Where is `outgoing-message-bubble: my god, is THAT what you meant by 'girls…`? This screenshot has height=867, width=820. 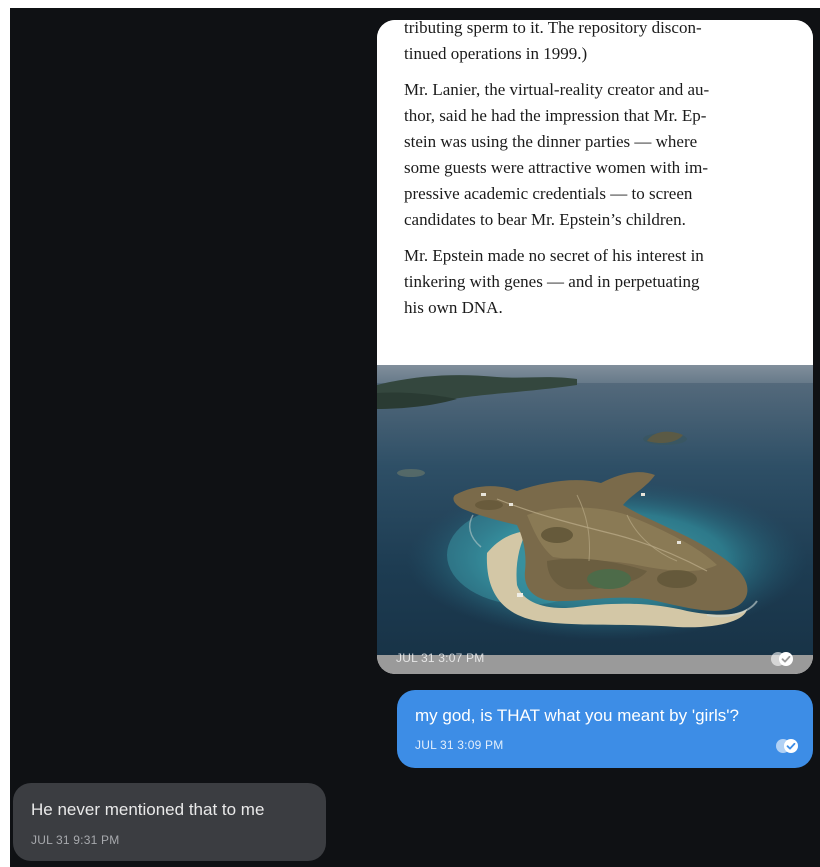
outgoing-message-bubble: my god, is THAT what you meant by 'girls… is located at coordinates (605, 729).